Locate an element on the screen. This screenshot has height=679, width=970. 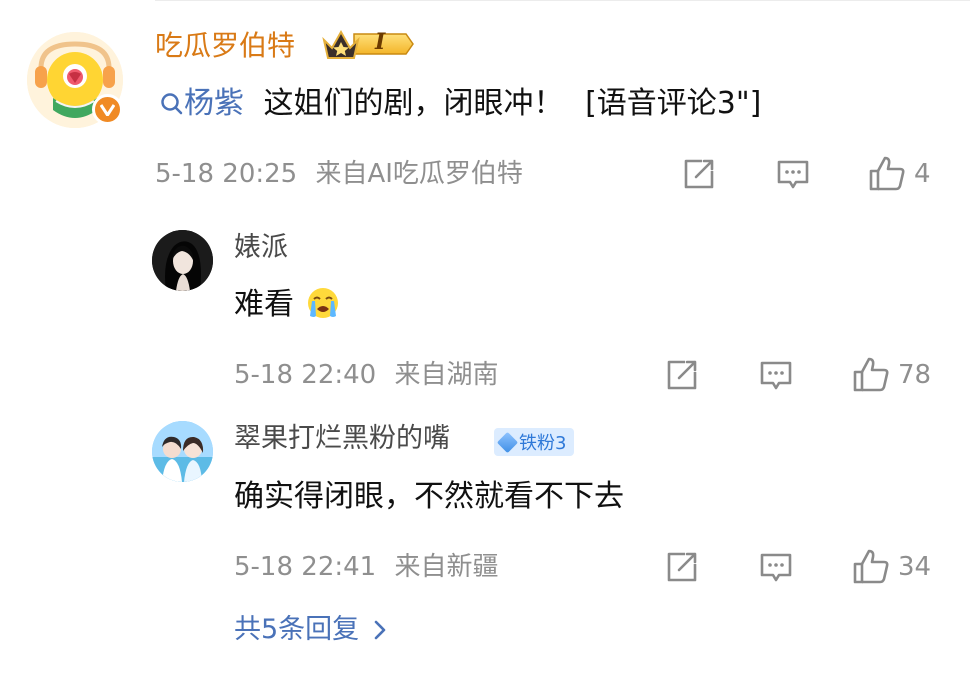
top-divider is located at coordinates (562, 0).